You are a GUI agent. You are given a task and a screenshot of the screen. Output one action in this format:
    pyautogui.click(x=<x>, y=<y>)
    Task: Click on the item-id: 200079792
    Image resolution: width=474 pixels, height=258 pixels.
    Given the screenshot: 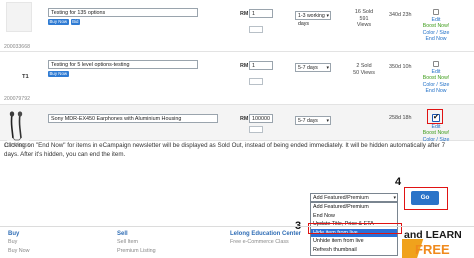 What is the action you would take?
    pyautogui.click(x=17, y=99)
    